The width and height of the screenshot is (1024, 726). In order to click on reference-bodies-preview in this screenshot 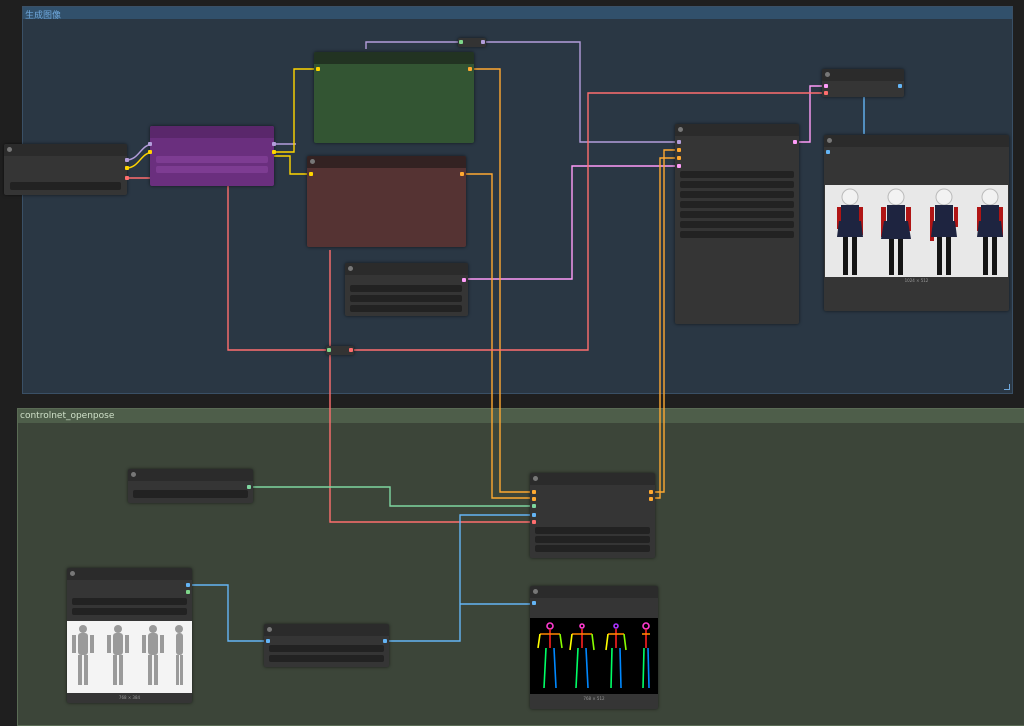, I will do `click(129, 657)`.